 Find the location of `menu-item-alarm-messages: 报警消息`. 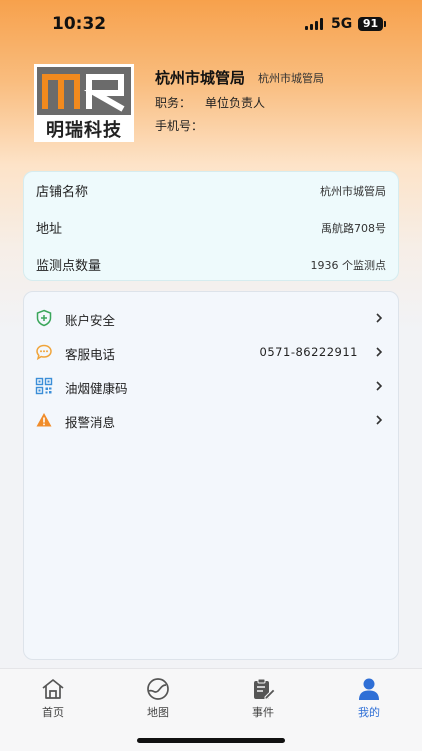

menu-item-alarm-messages: 报警消息 is located at coordinates (211, 420).